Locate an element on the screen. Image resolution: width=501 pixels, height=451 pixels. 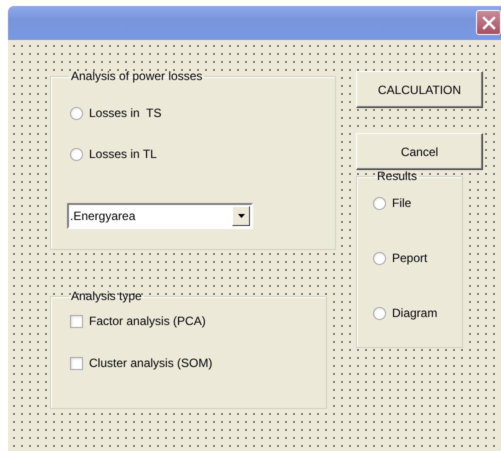
close-button is located at coordinates (488, 22).